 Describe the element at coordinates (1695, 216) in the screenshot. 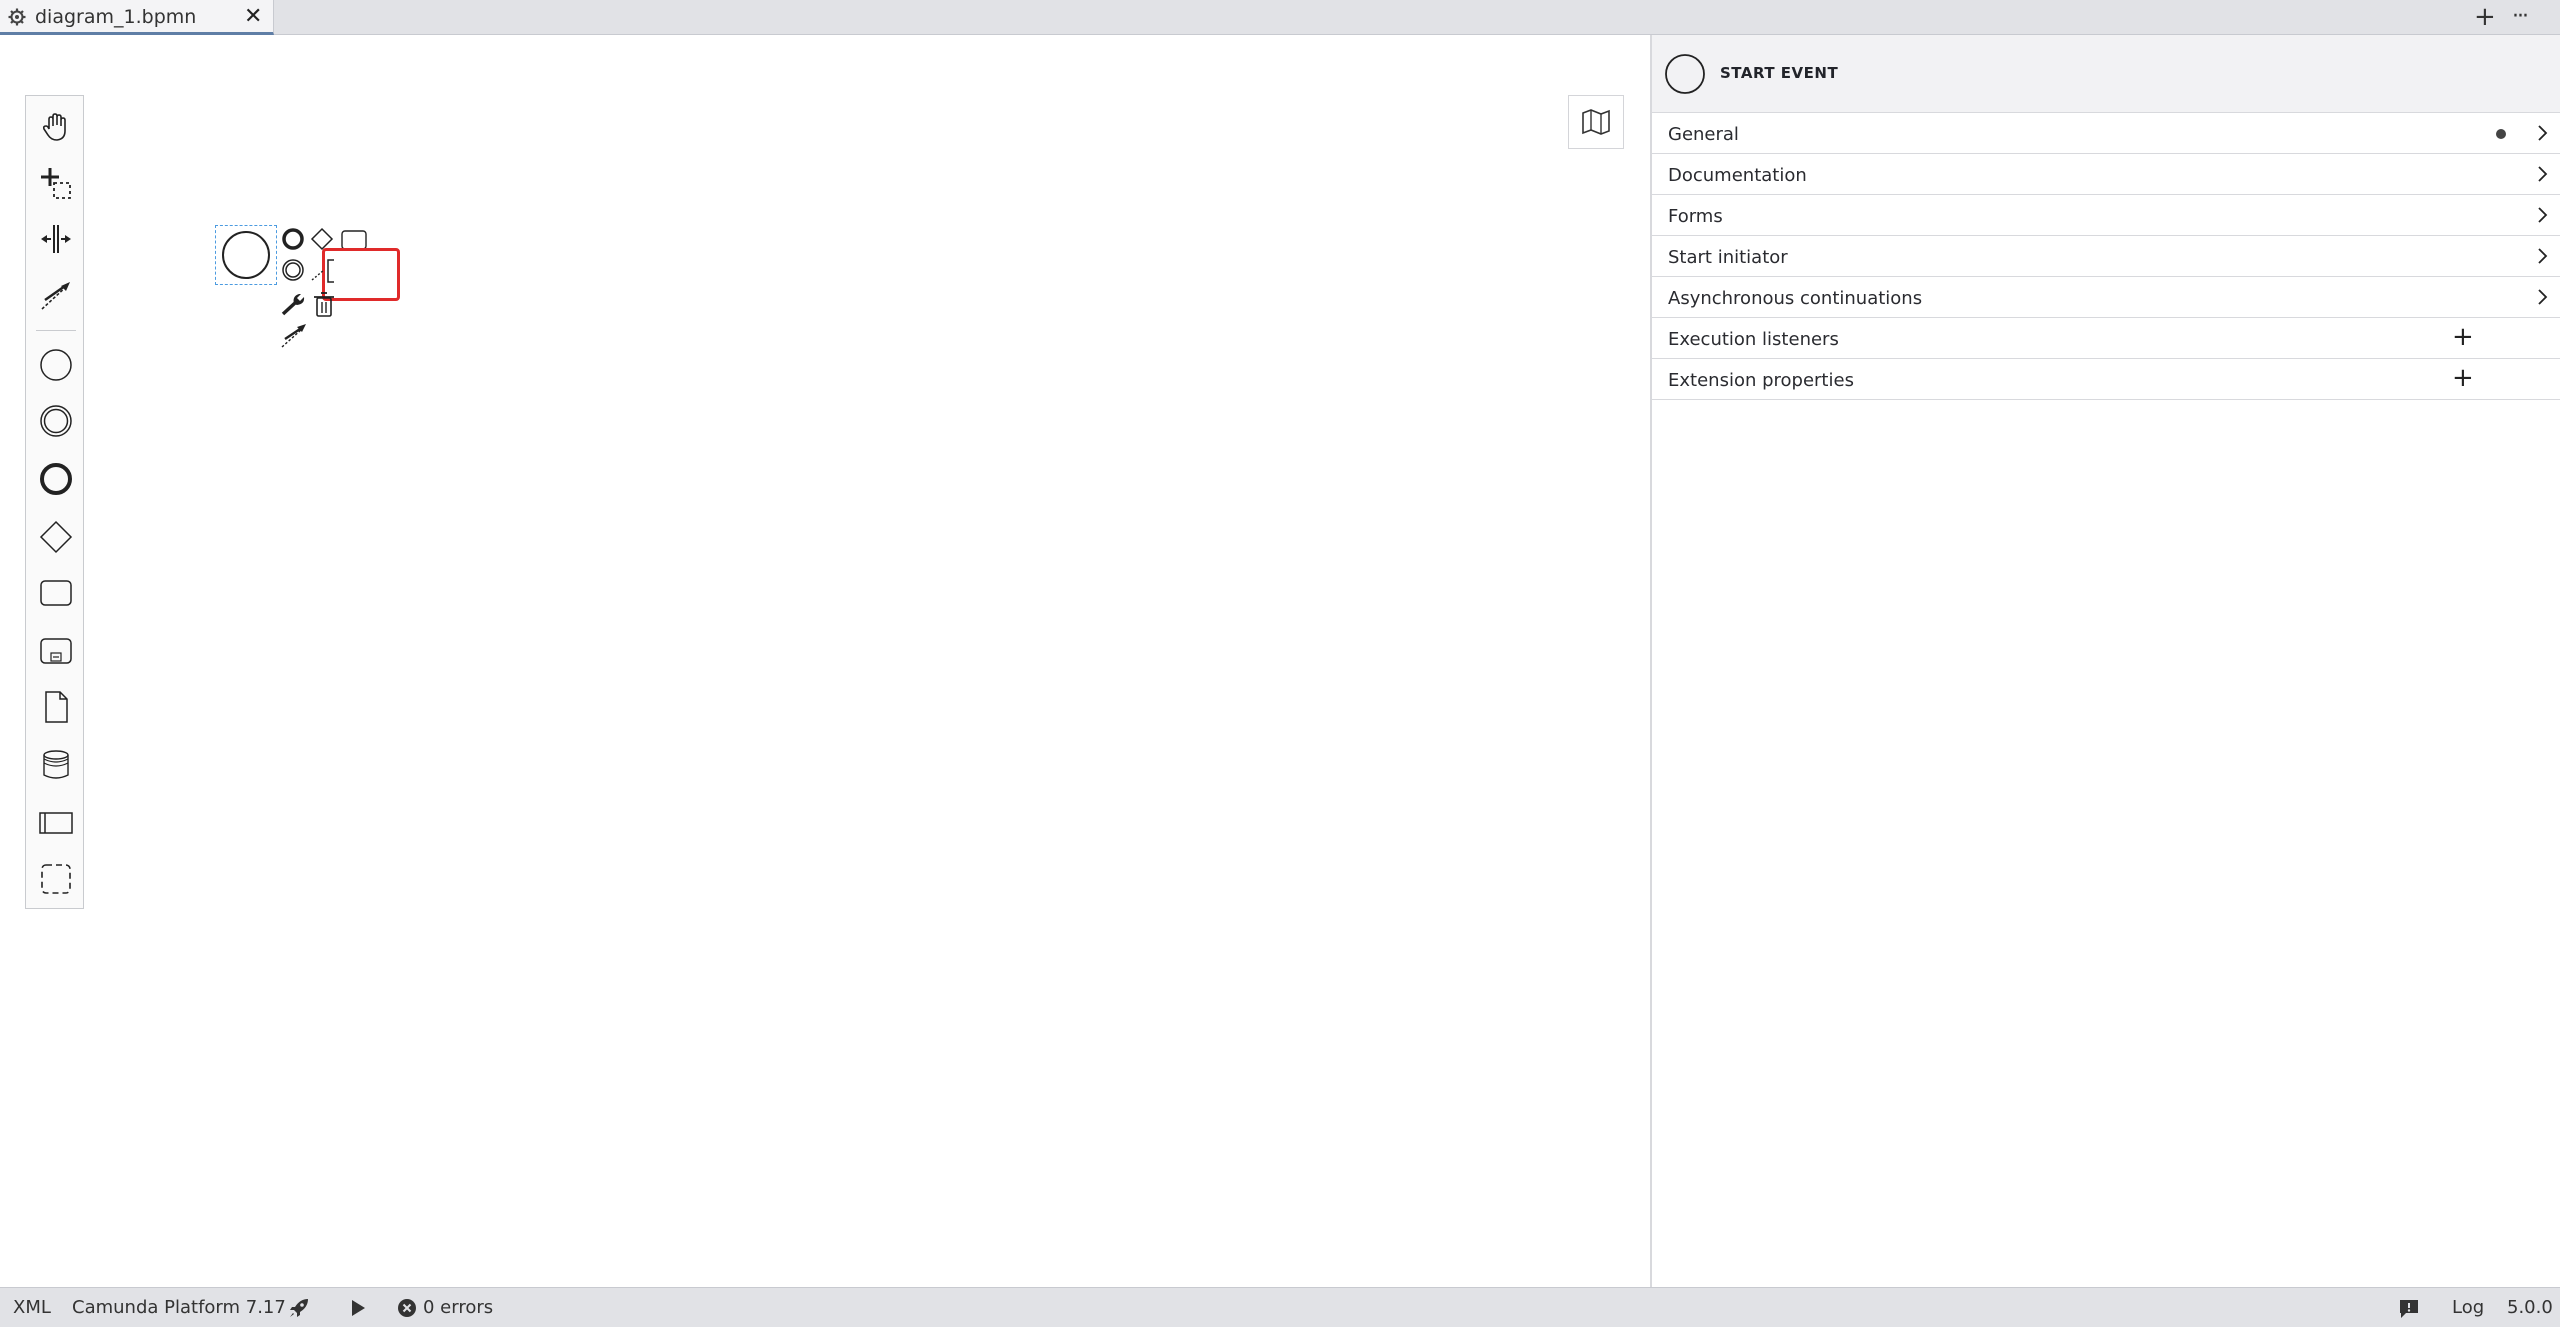

I see `group-label: Forms` at that location.